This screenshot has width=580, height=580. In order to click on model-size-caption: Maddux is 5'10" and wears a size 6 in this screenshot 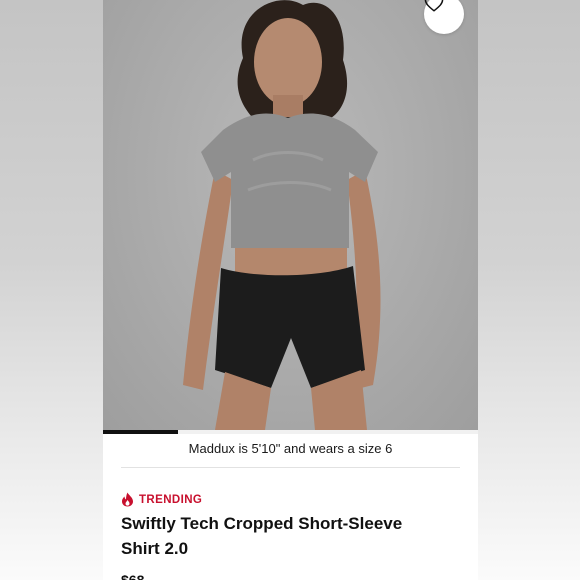, I will do `click(290, 448)`.